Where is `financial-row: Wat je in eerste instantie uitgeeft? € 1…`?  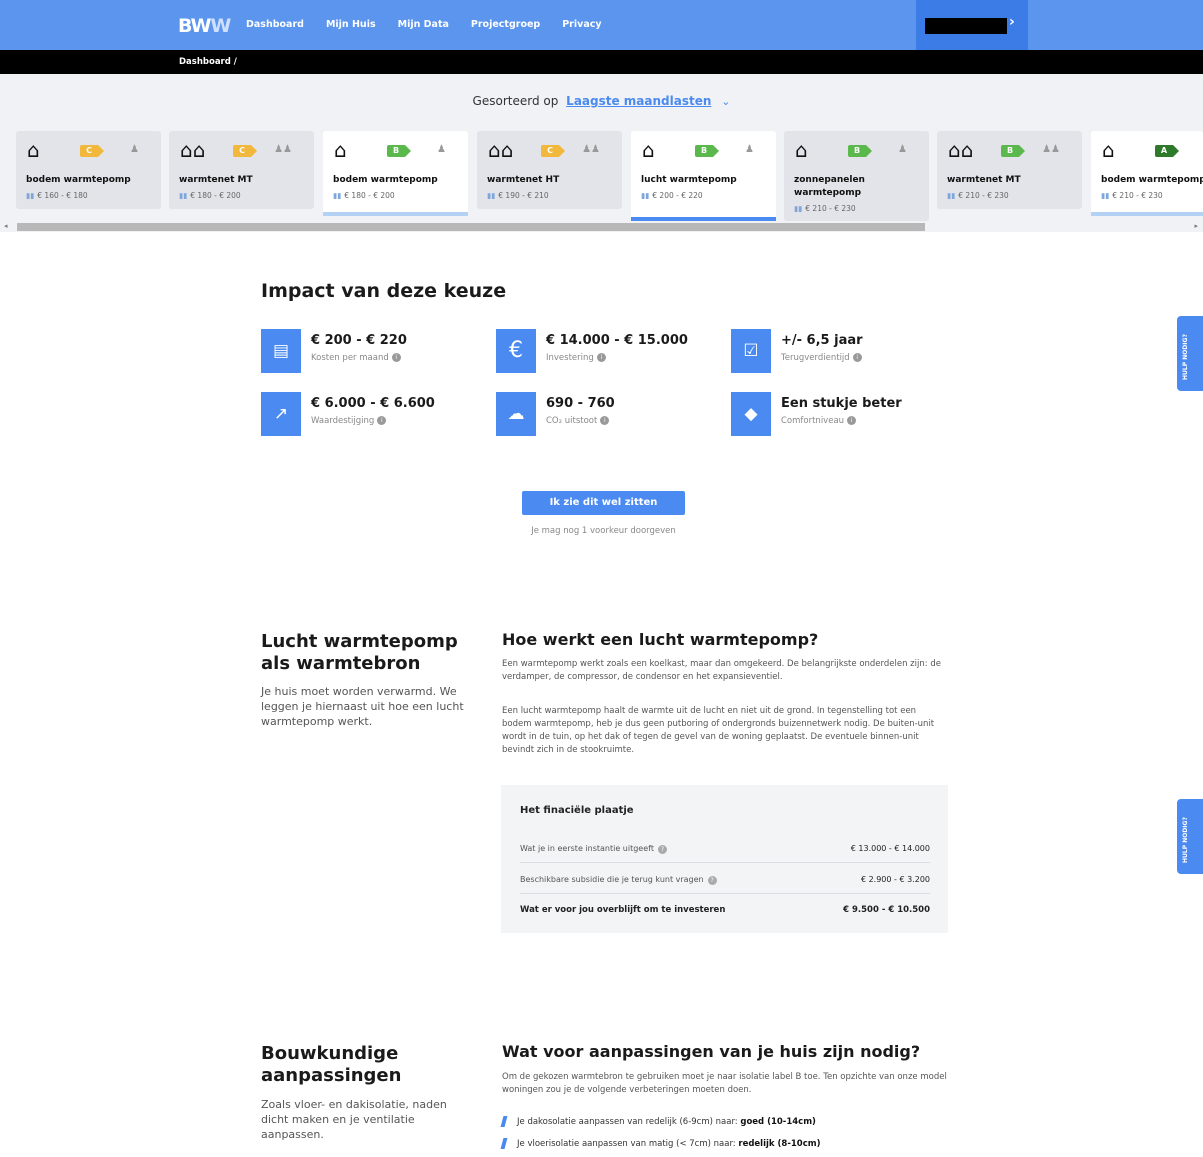
financial-row: Wat je in eerste instantie uitgeeft? € 1… is located at coordinates (725, 847).